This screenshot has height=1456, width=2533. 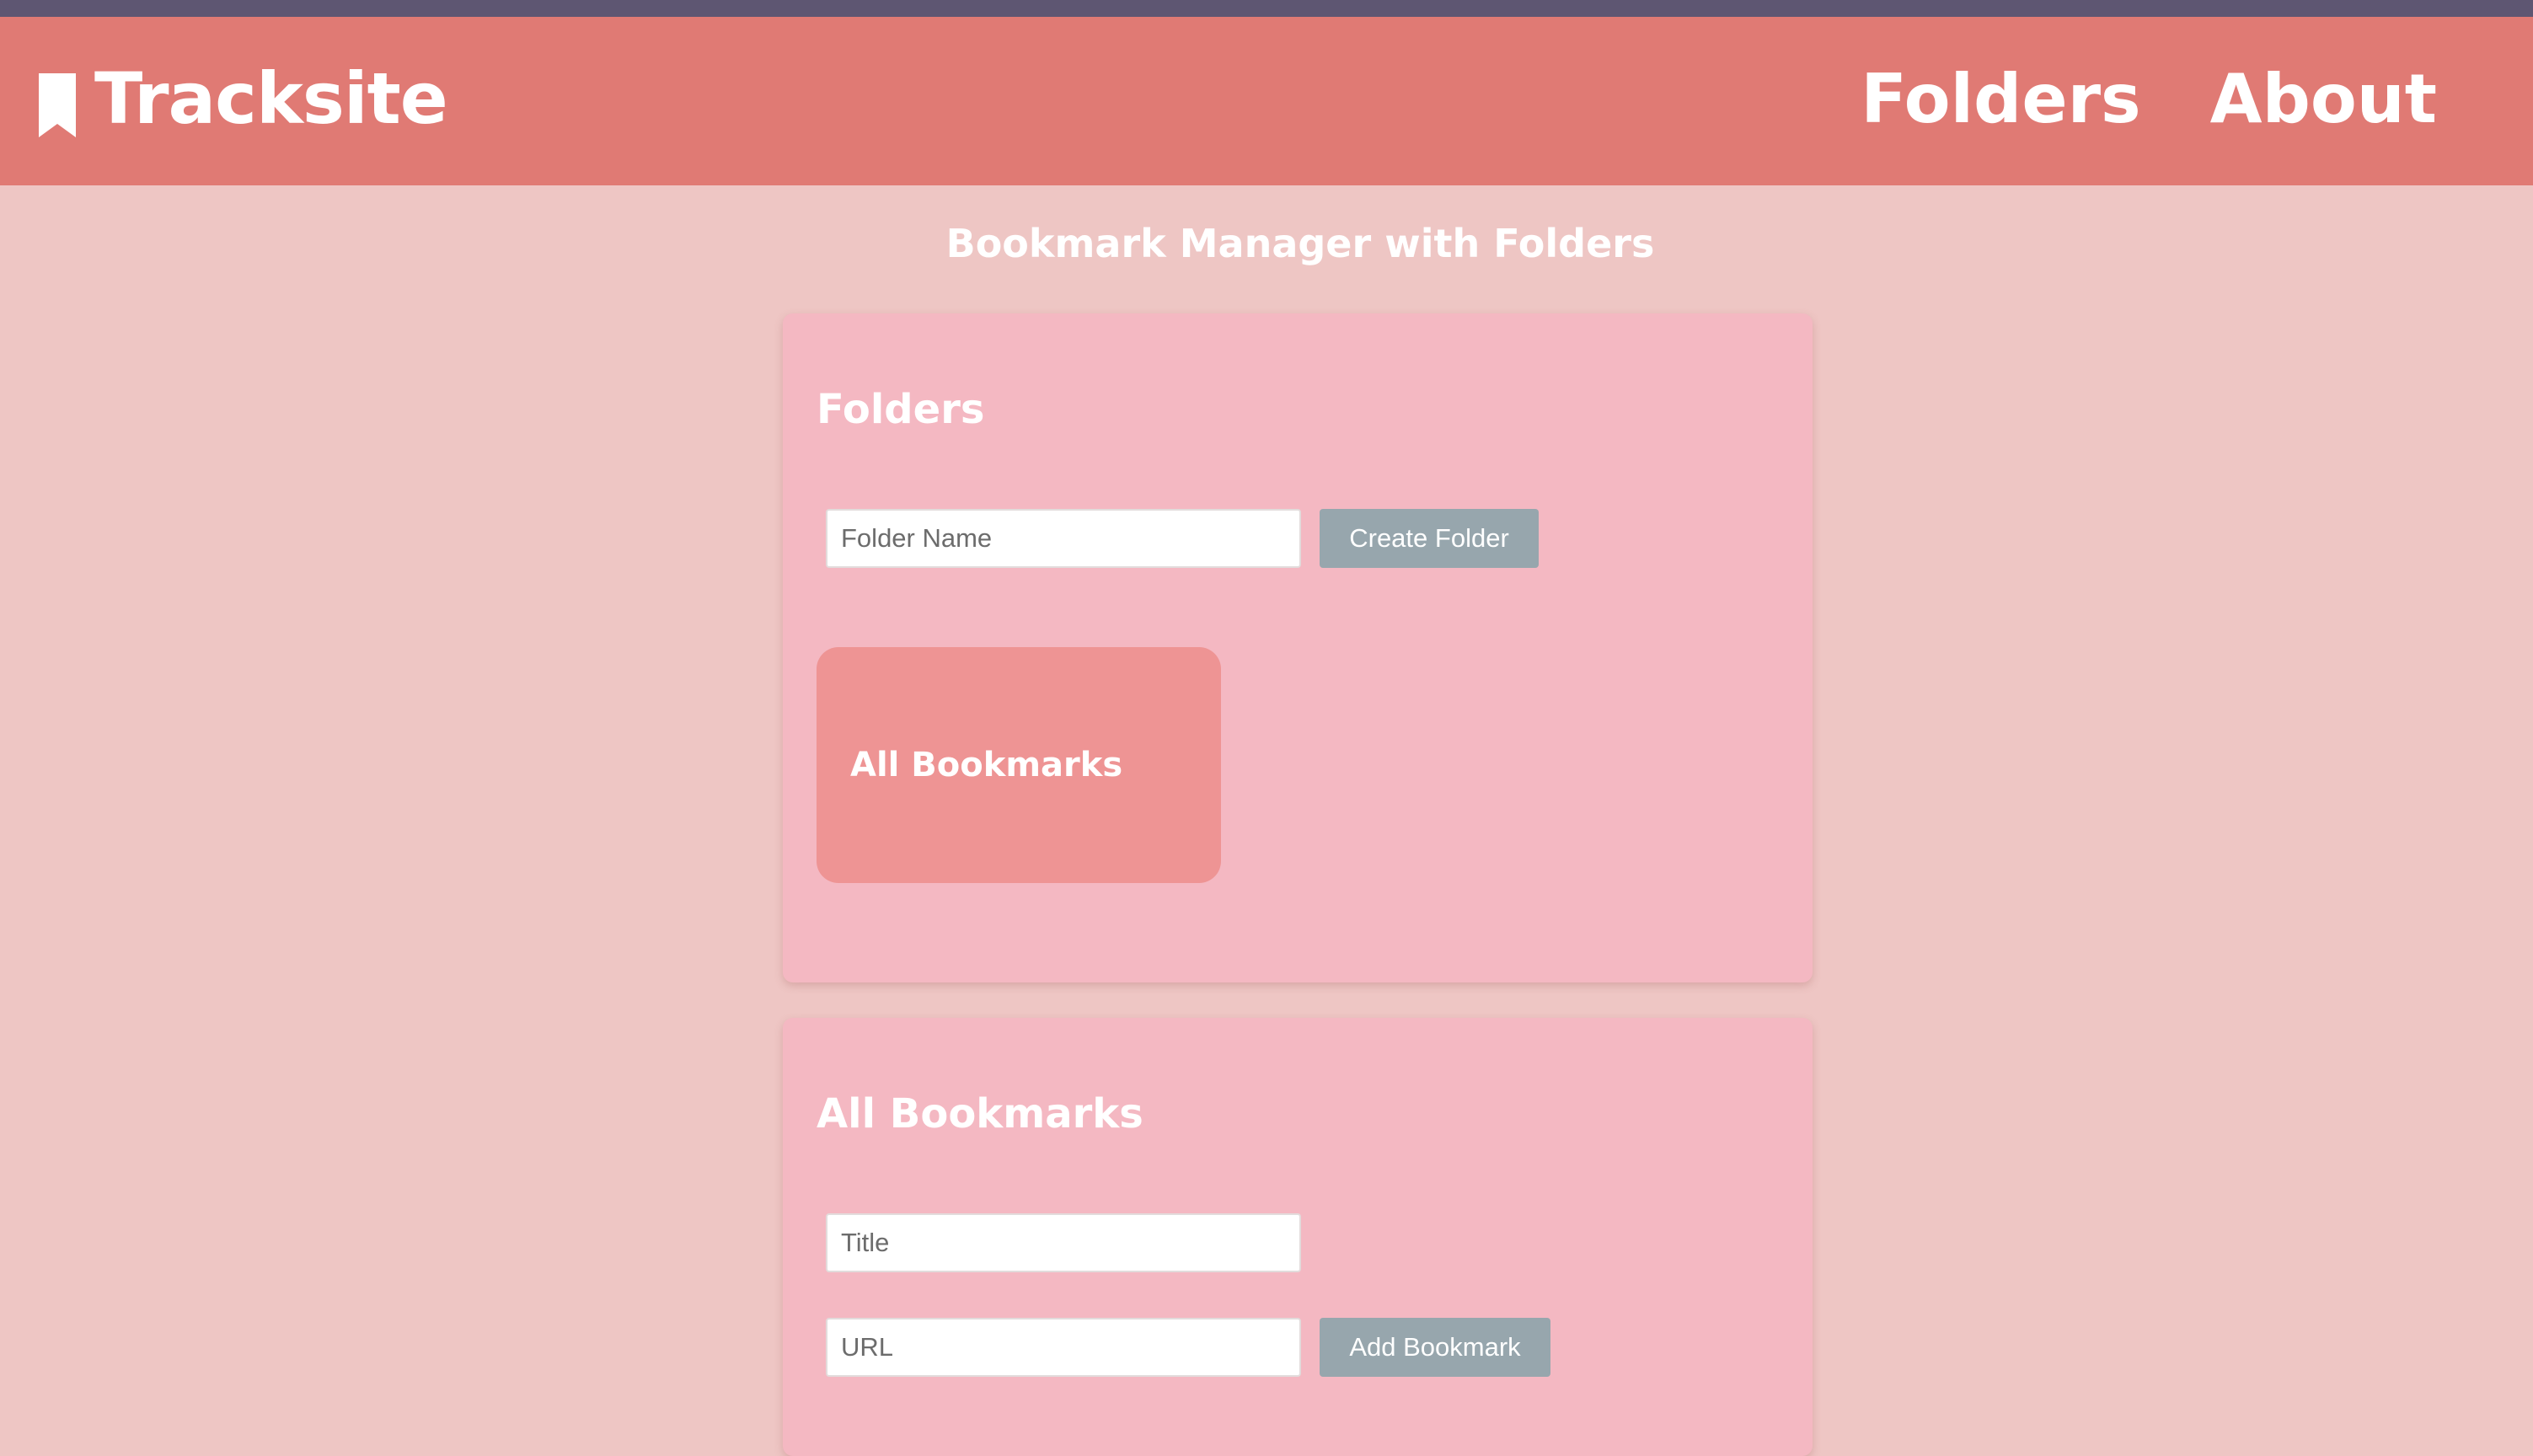 I want to click on folder-tile-label: All Bookmarks, so click(x=986, y=765).